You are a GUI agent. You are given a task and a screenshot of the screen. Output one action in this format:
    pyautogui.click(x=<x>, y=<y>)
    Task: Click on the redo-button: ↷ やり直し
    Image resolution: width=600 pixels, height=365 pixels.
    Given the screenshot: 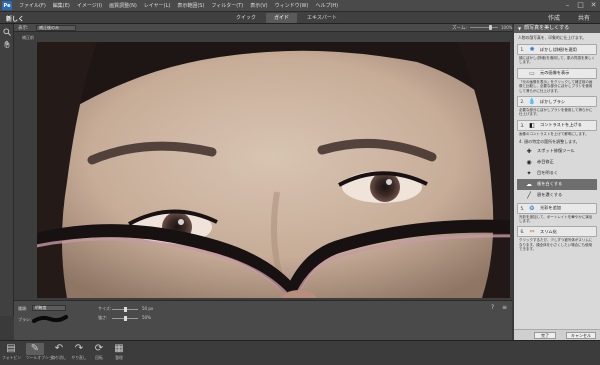 What is the action you would take?
    pyautogui.click(x=79, y=352)
    